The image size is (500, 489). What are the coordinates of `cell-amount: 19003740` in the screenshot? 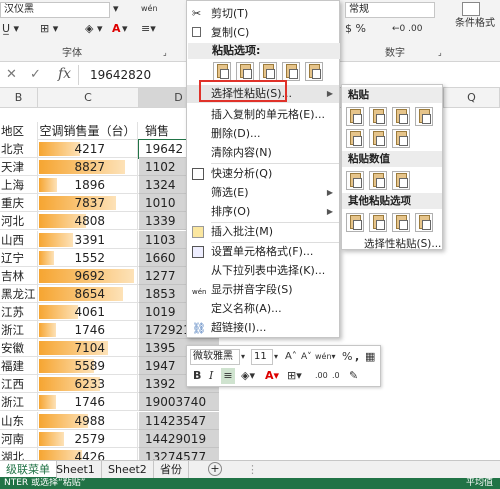 It's located at (179, 402).